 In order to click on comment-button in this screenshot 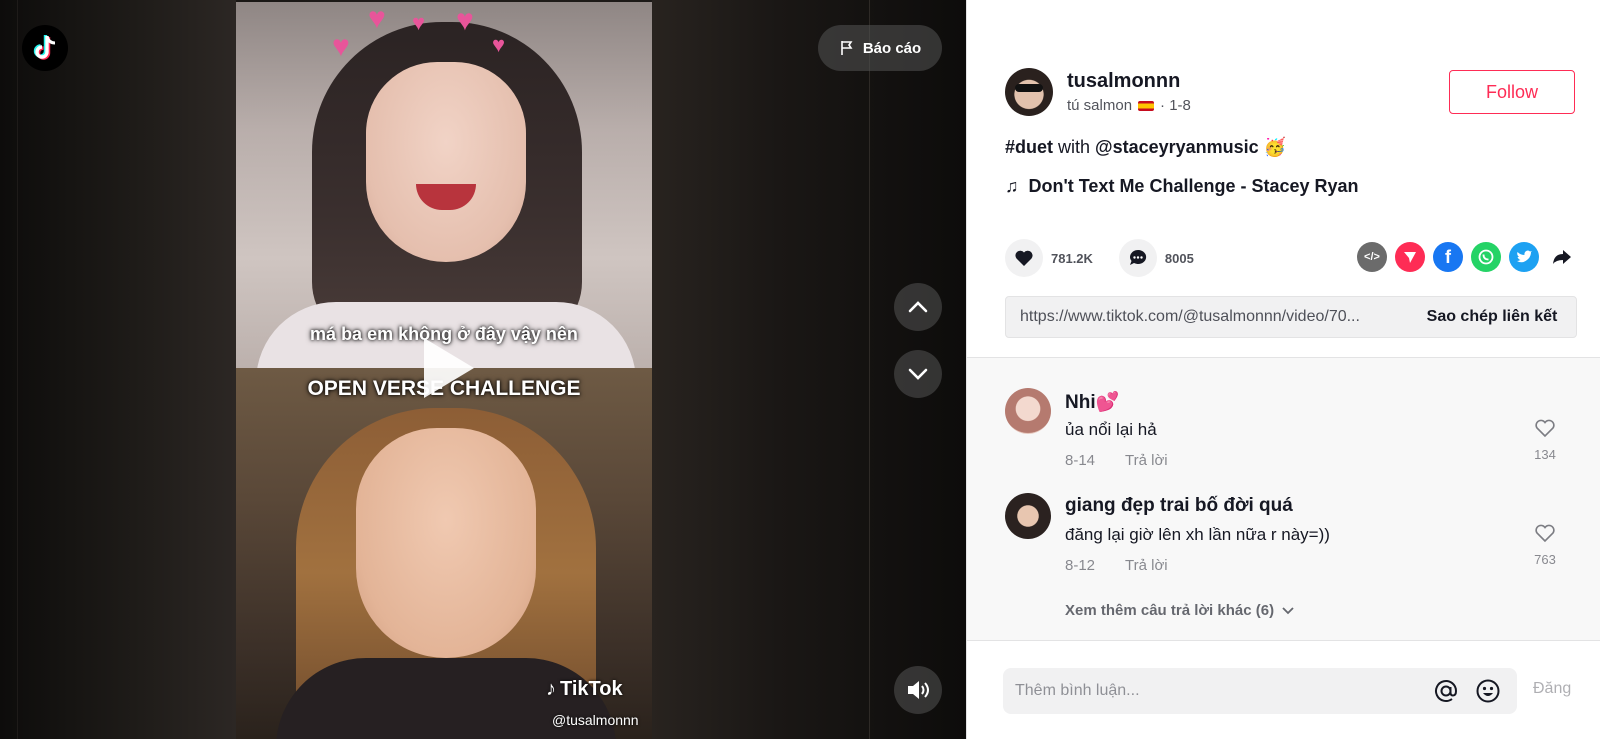, I will do `click(1137, 258)`.